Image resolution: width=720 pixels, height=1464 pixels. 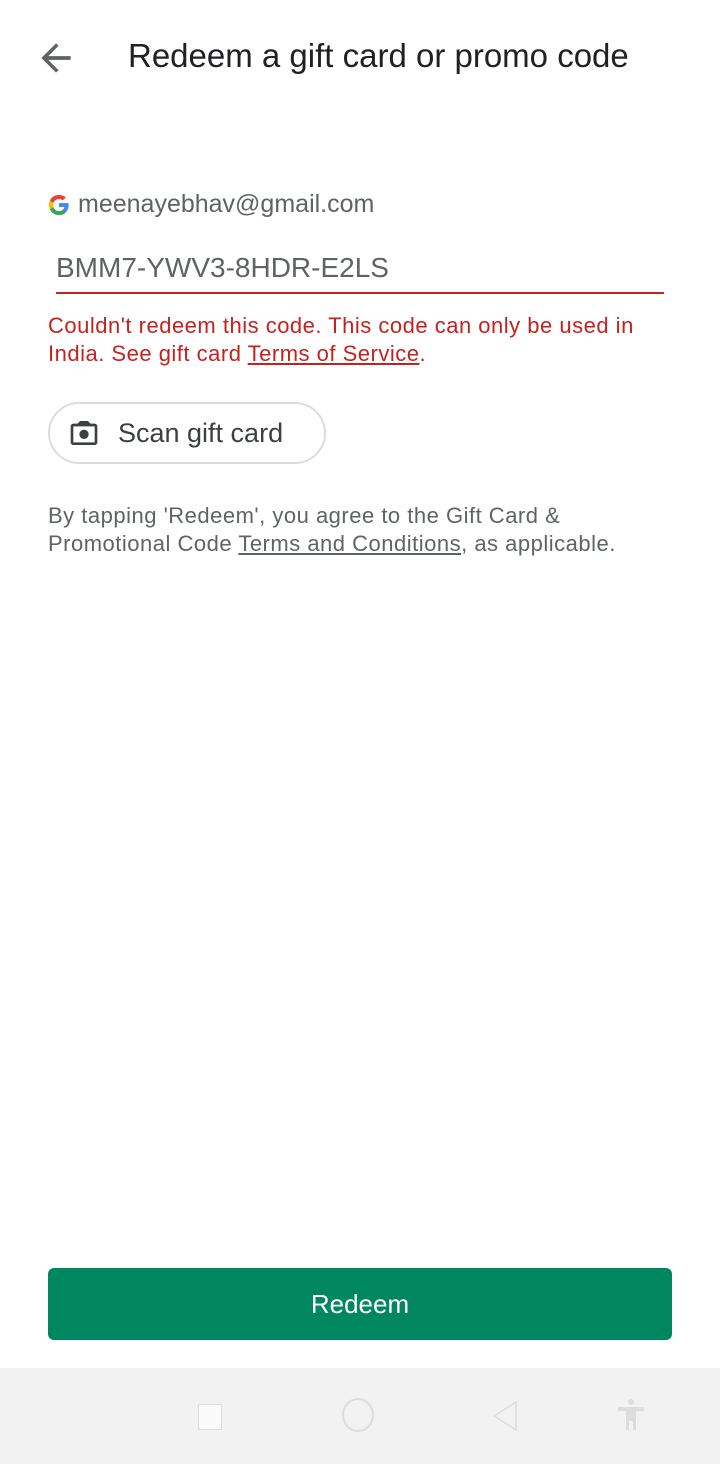 I want to click on arrow-left-icon, so click(x=56, y=58).